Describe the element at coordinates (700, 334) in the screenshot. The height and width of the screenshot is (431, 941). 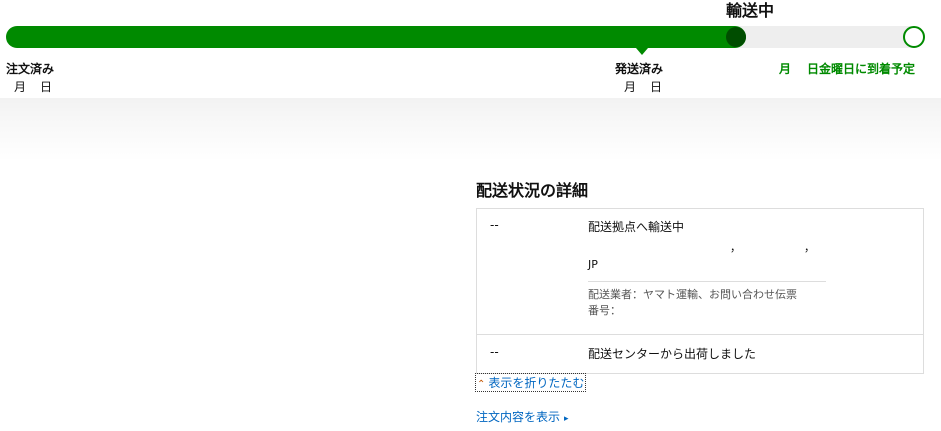
I see `row-divider` at that location.